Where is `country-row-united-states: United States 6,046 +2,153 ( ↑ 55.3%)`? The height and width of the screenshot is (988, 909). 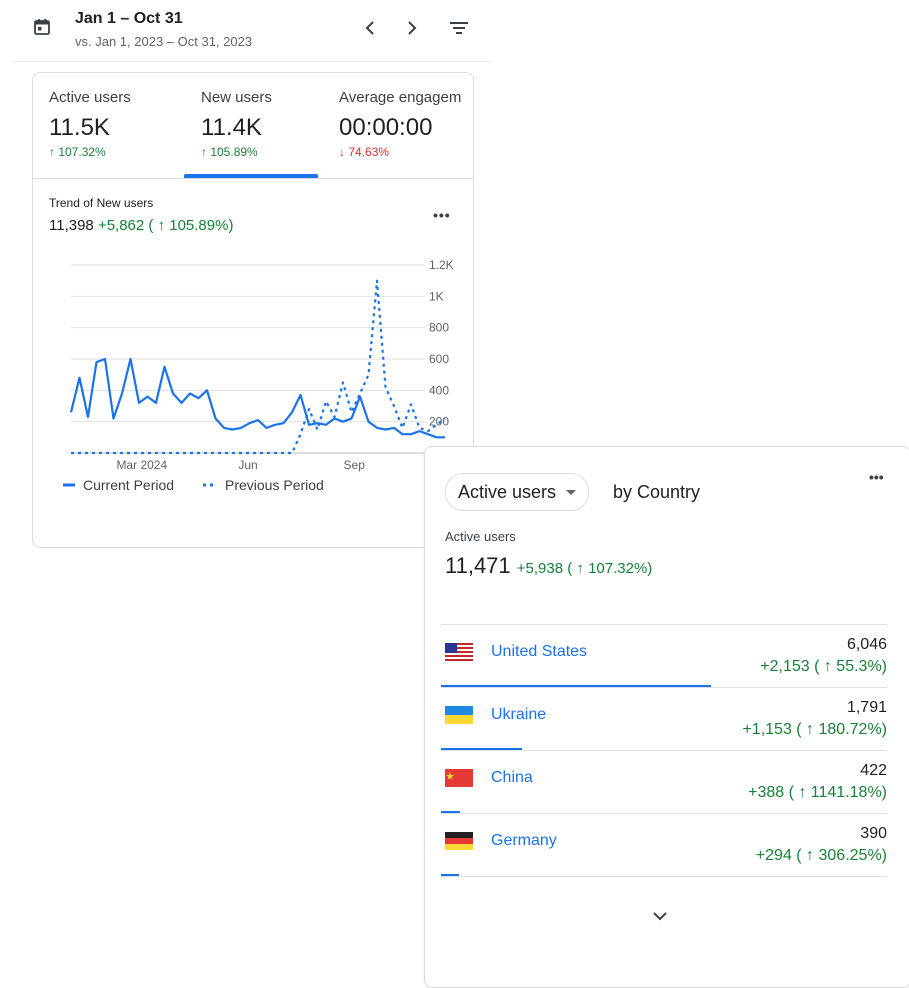 country-row-united-states: United States 6,046 +2,153 ( ↑ 55.3%) is located at coordinates (664, 656).